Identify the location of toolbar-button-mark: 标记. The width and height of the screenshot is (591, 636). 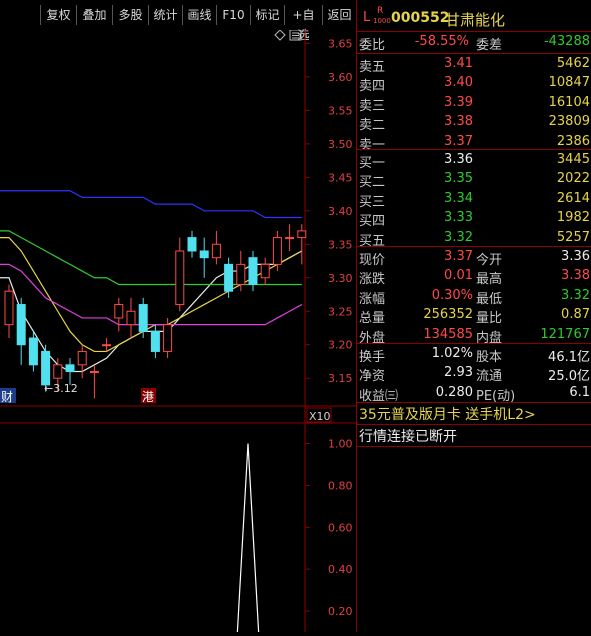
(267, 15).